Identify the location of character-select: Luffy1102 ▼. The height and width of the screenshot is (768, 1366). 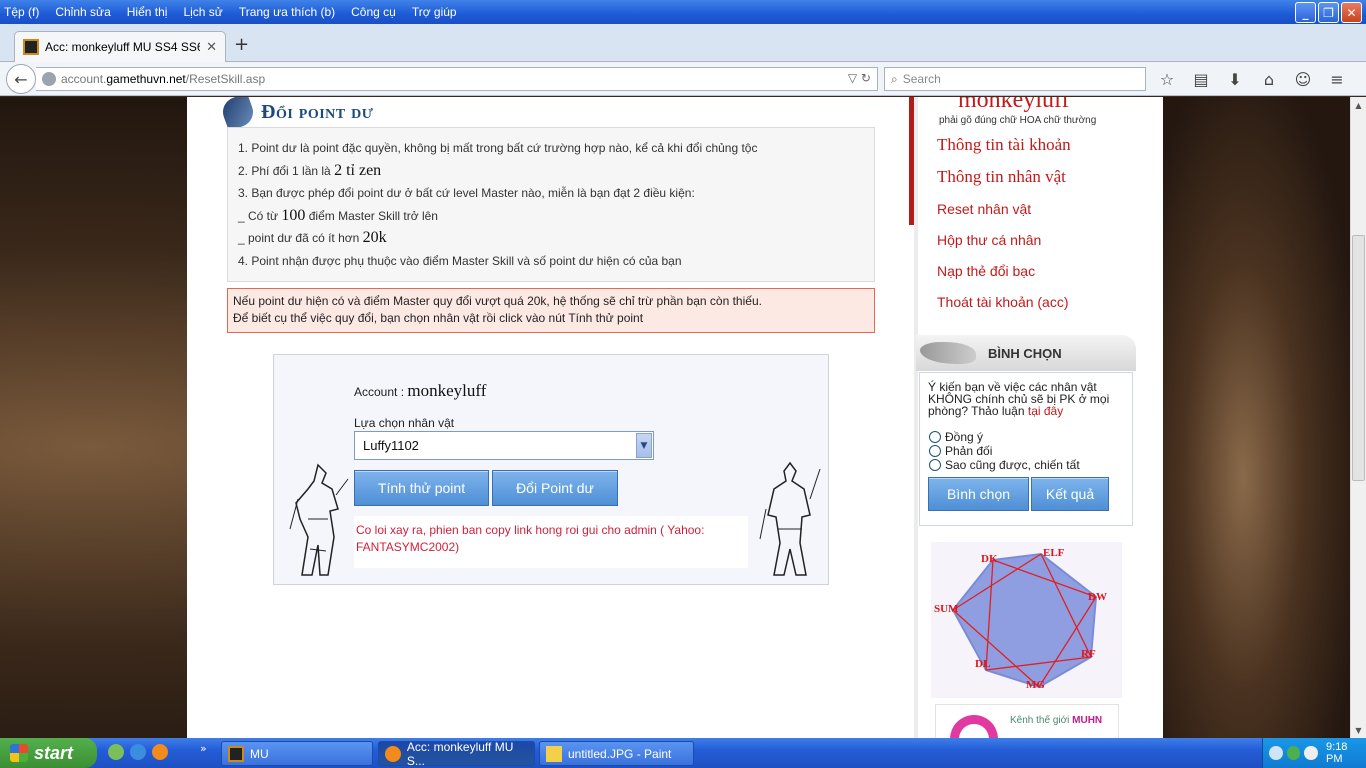
(504, 445).